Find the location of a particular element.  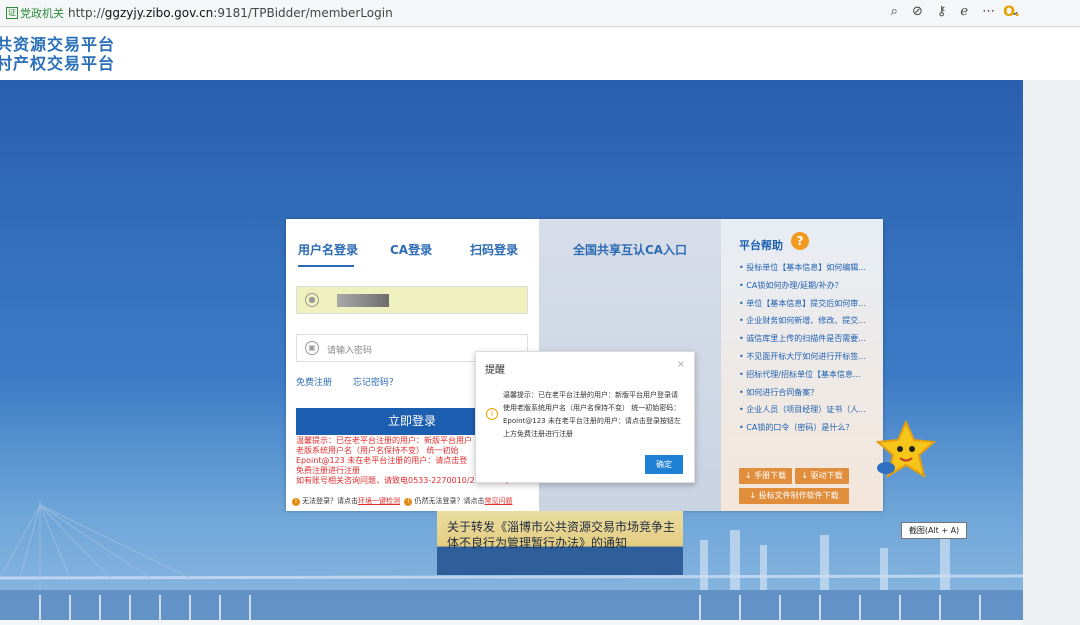

footer-text-1: 无法登录？请点击 is located at coordinates (330, 501).